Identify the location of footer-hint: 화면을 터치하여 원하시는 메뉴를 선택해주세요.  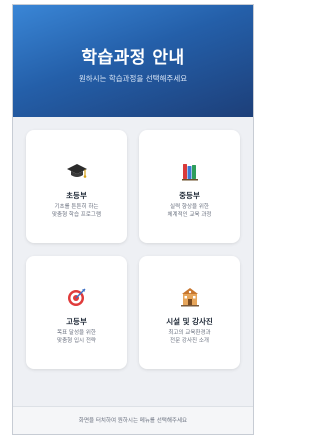
(133, 420).